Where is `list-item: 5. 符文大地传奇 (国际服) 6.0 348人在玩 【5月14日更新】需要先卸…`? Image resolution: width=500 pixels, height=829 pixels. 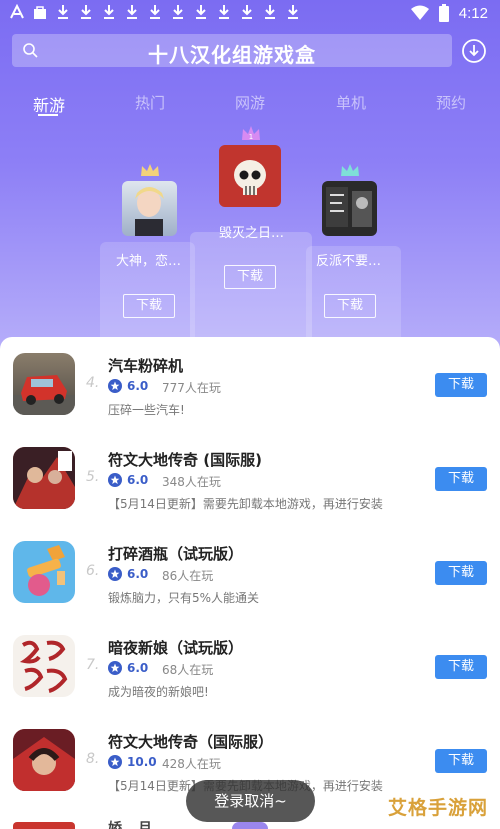
list-item: 5. 符文大地传奇 (国际服) 6.0 348人在玩 【5月14日更新】需要先卸… is located at coordinates (250, 488).